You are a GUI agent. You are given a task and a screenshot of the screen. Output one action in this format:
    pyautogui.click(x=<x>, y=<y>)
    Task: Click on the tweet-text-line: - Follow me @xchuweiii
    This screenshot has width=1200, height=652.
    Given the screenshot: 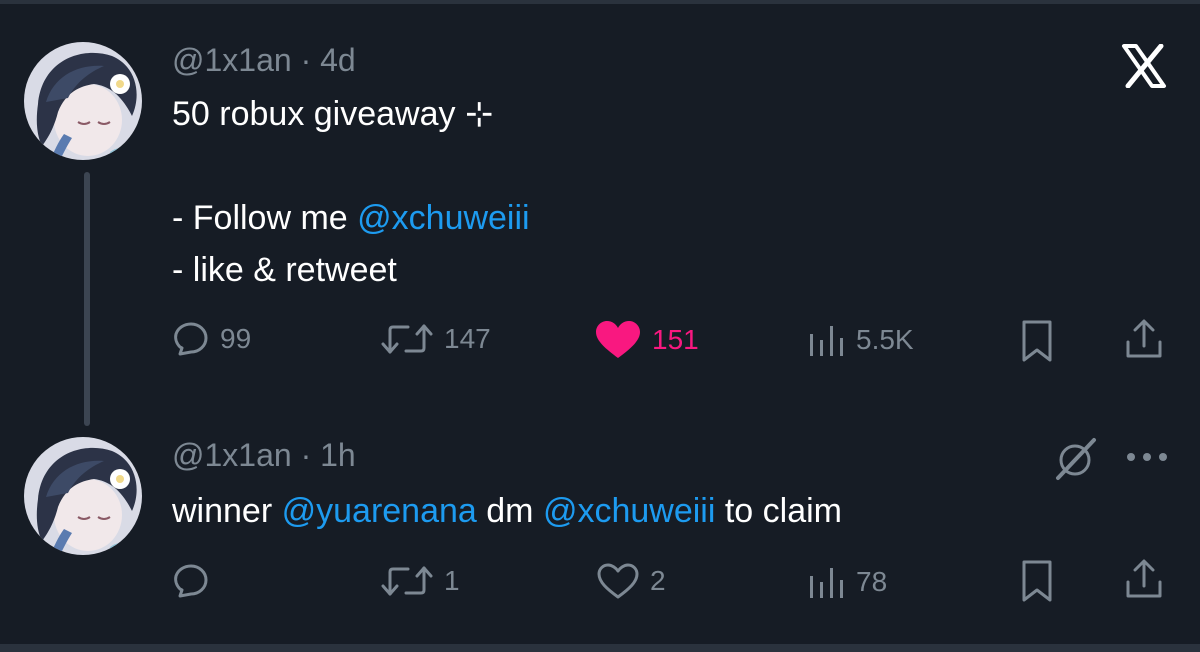 What is the action you would take?
    pyautogui.click(x=351, y=218)
    